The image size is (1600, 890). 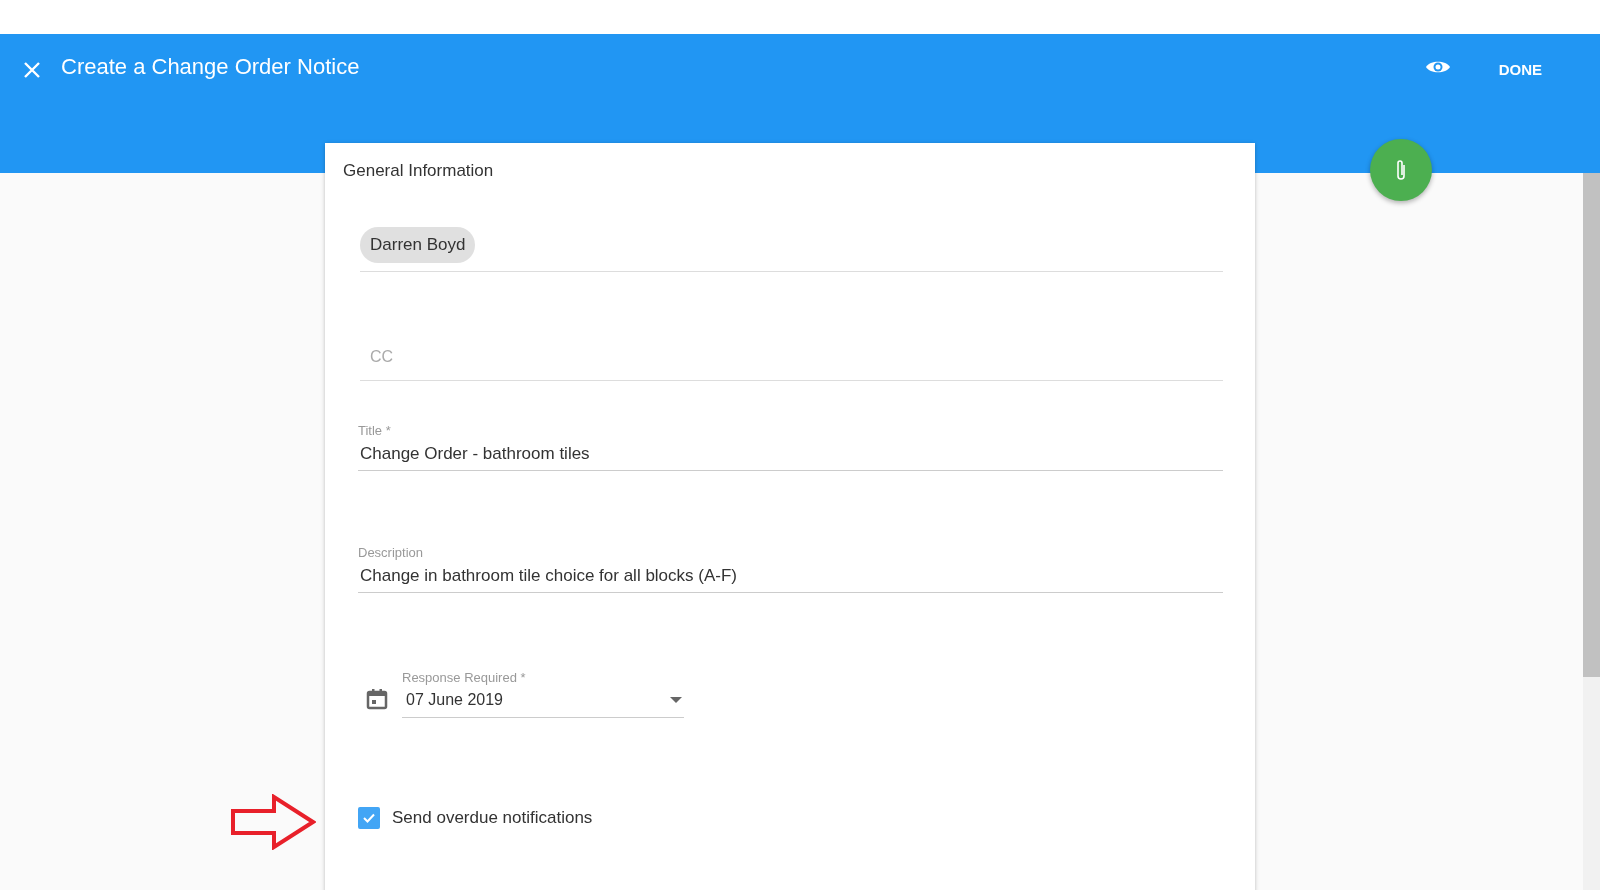 I want to click on checkmark-icon, so click(x=369, y=818).